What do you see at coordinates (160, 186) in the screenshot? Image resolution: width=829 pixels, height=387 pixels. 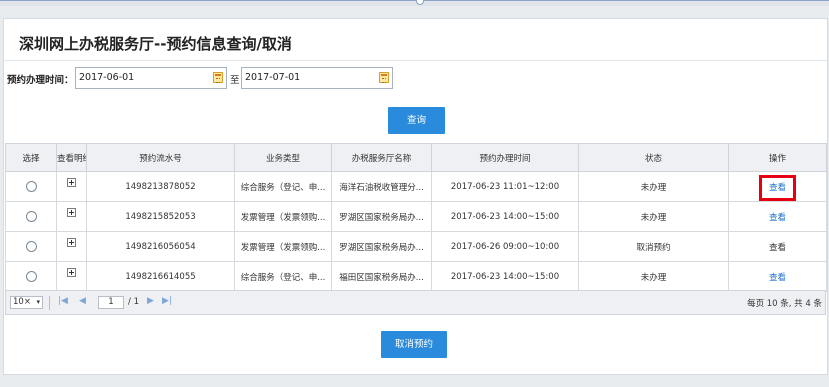 I see `serial-cell: 1498213878052` at bounding box center [160, 186].